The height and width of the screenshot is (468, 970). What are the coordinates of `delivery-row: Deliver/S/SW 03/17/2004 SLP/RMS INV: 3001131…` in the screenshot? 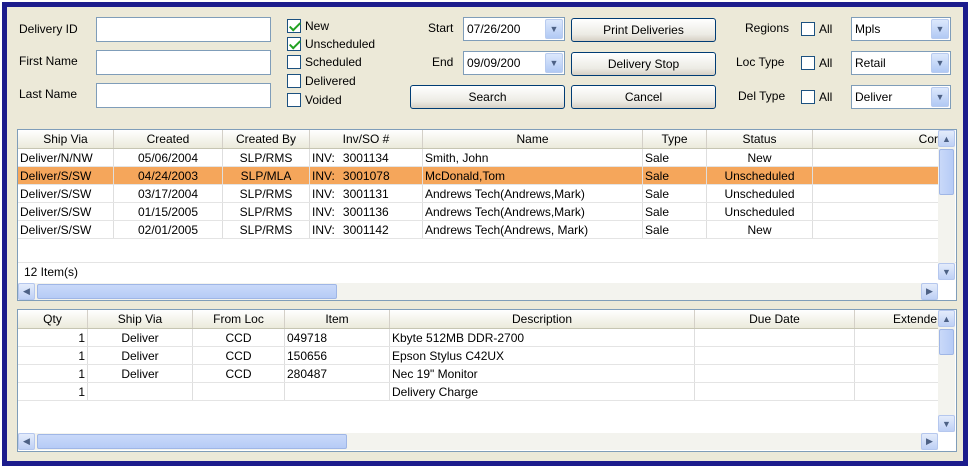 It's located at (479, 194).